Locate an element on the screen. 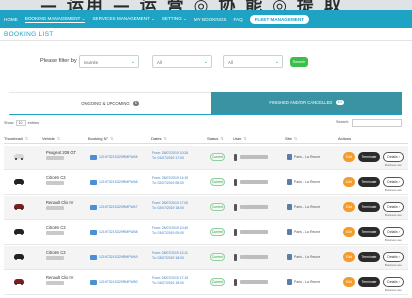 The height and width of the screenshot is (298, 412). vehicle-name: Citroën C3 is located at coordinates (56, 227).